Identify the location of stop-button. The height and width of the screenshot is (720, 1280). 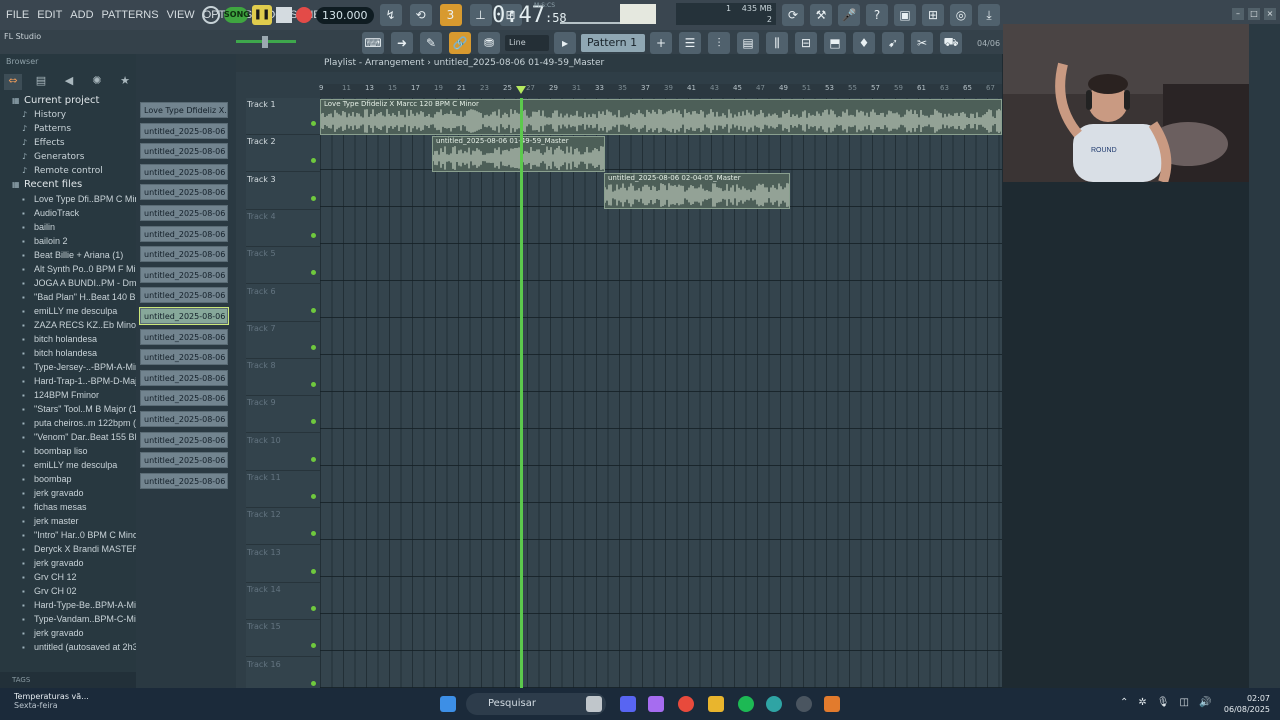
(284, 15).